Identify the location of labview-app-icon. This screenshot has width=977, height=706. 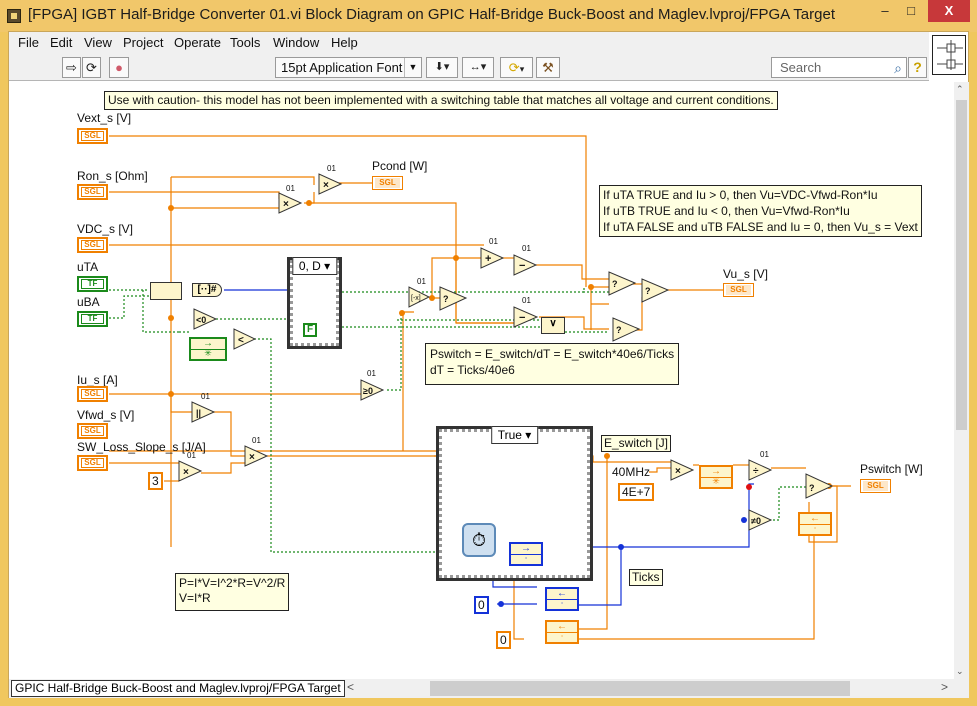
(14, 16).